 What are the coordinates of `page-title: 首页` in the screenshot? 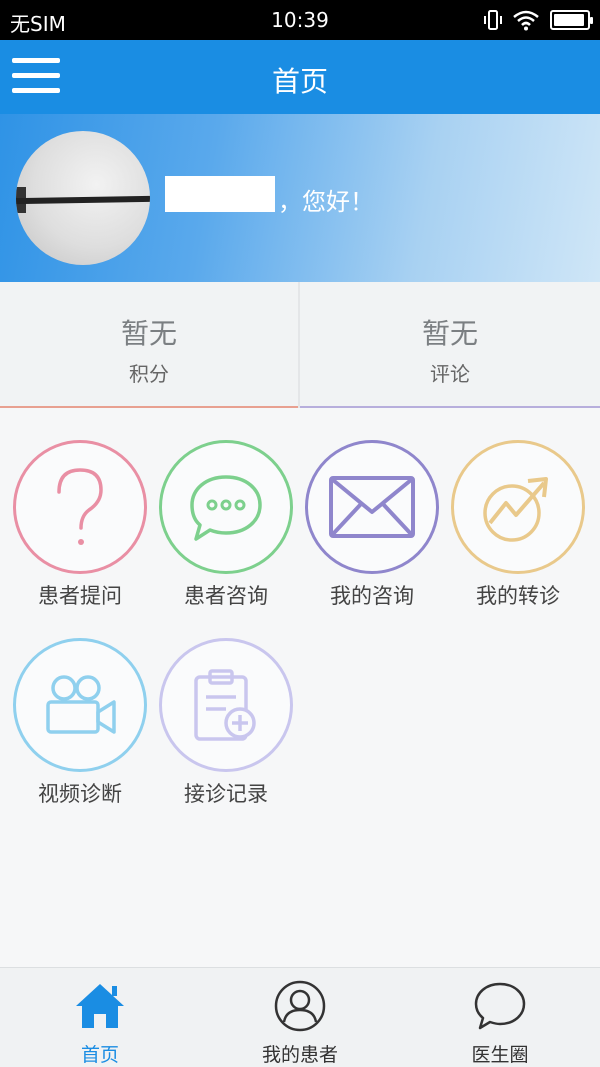 It's located at (299, 81).